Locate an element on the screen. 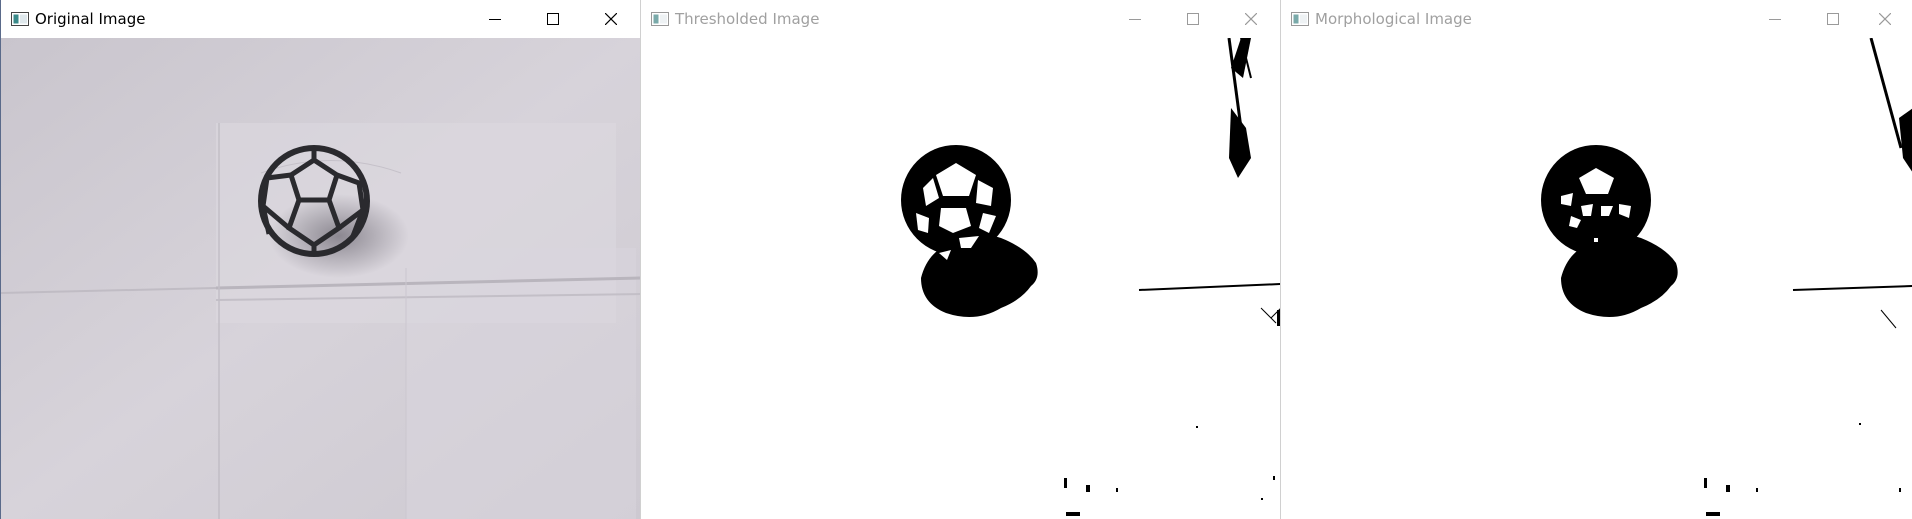  title-bar: Original Image is located at coordinates (320, 19).